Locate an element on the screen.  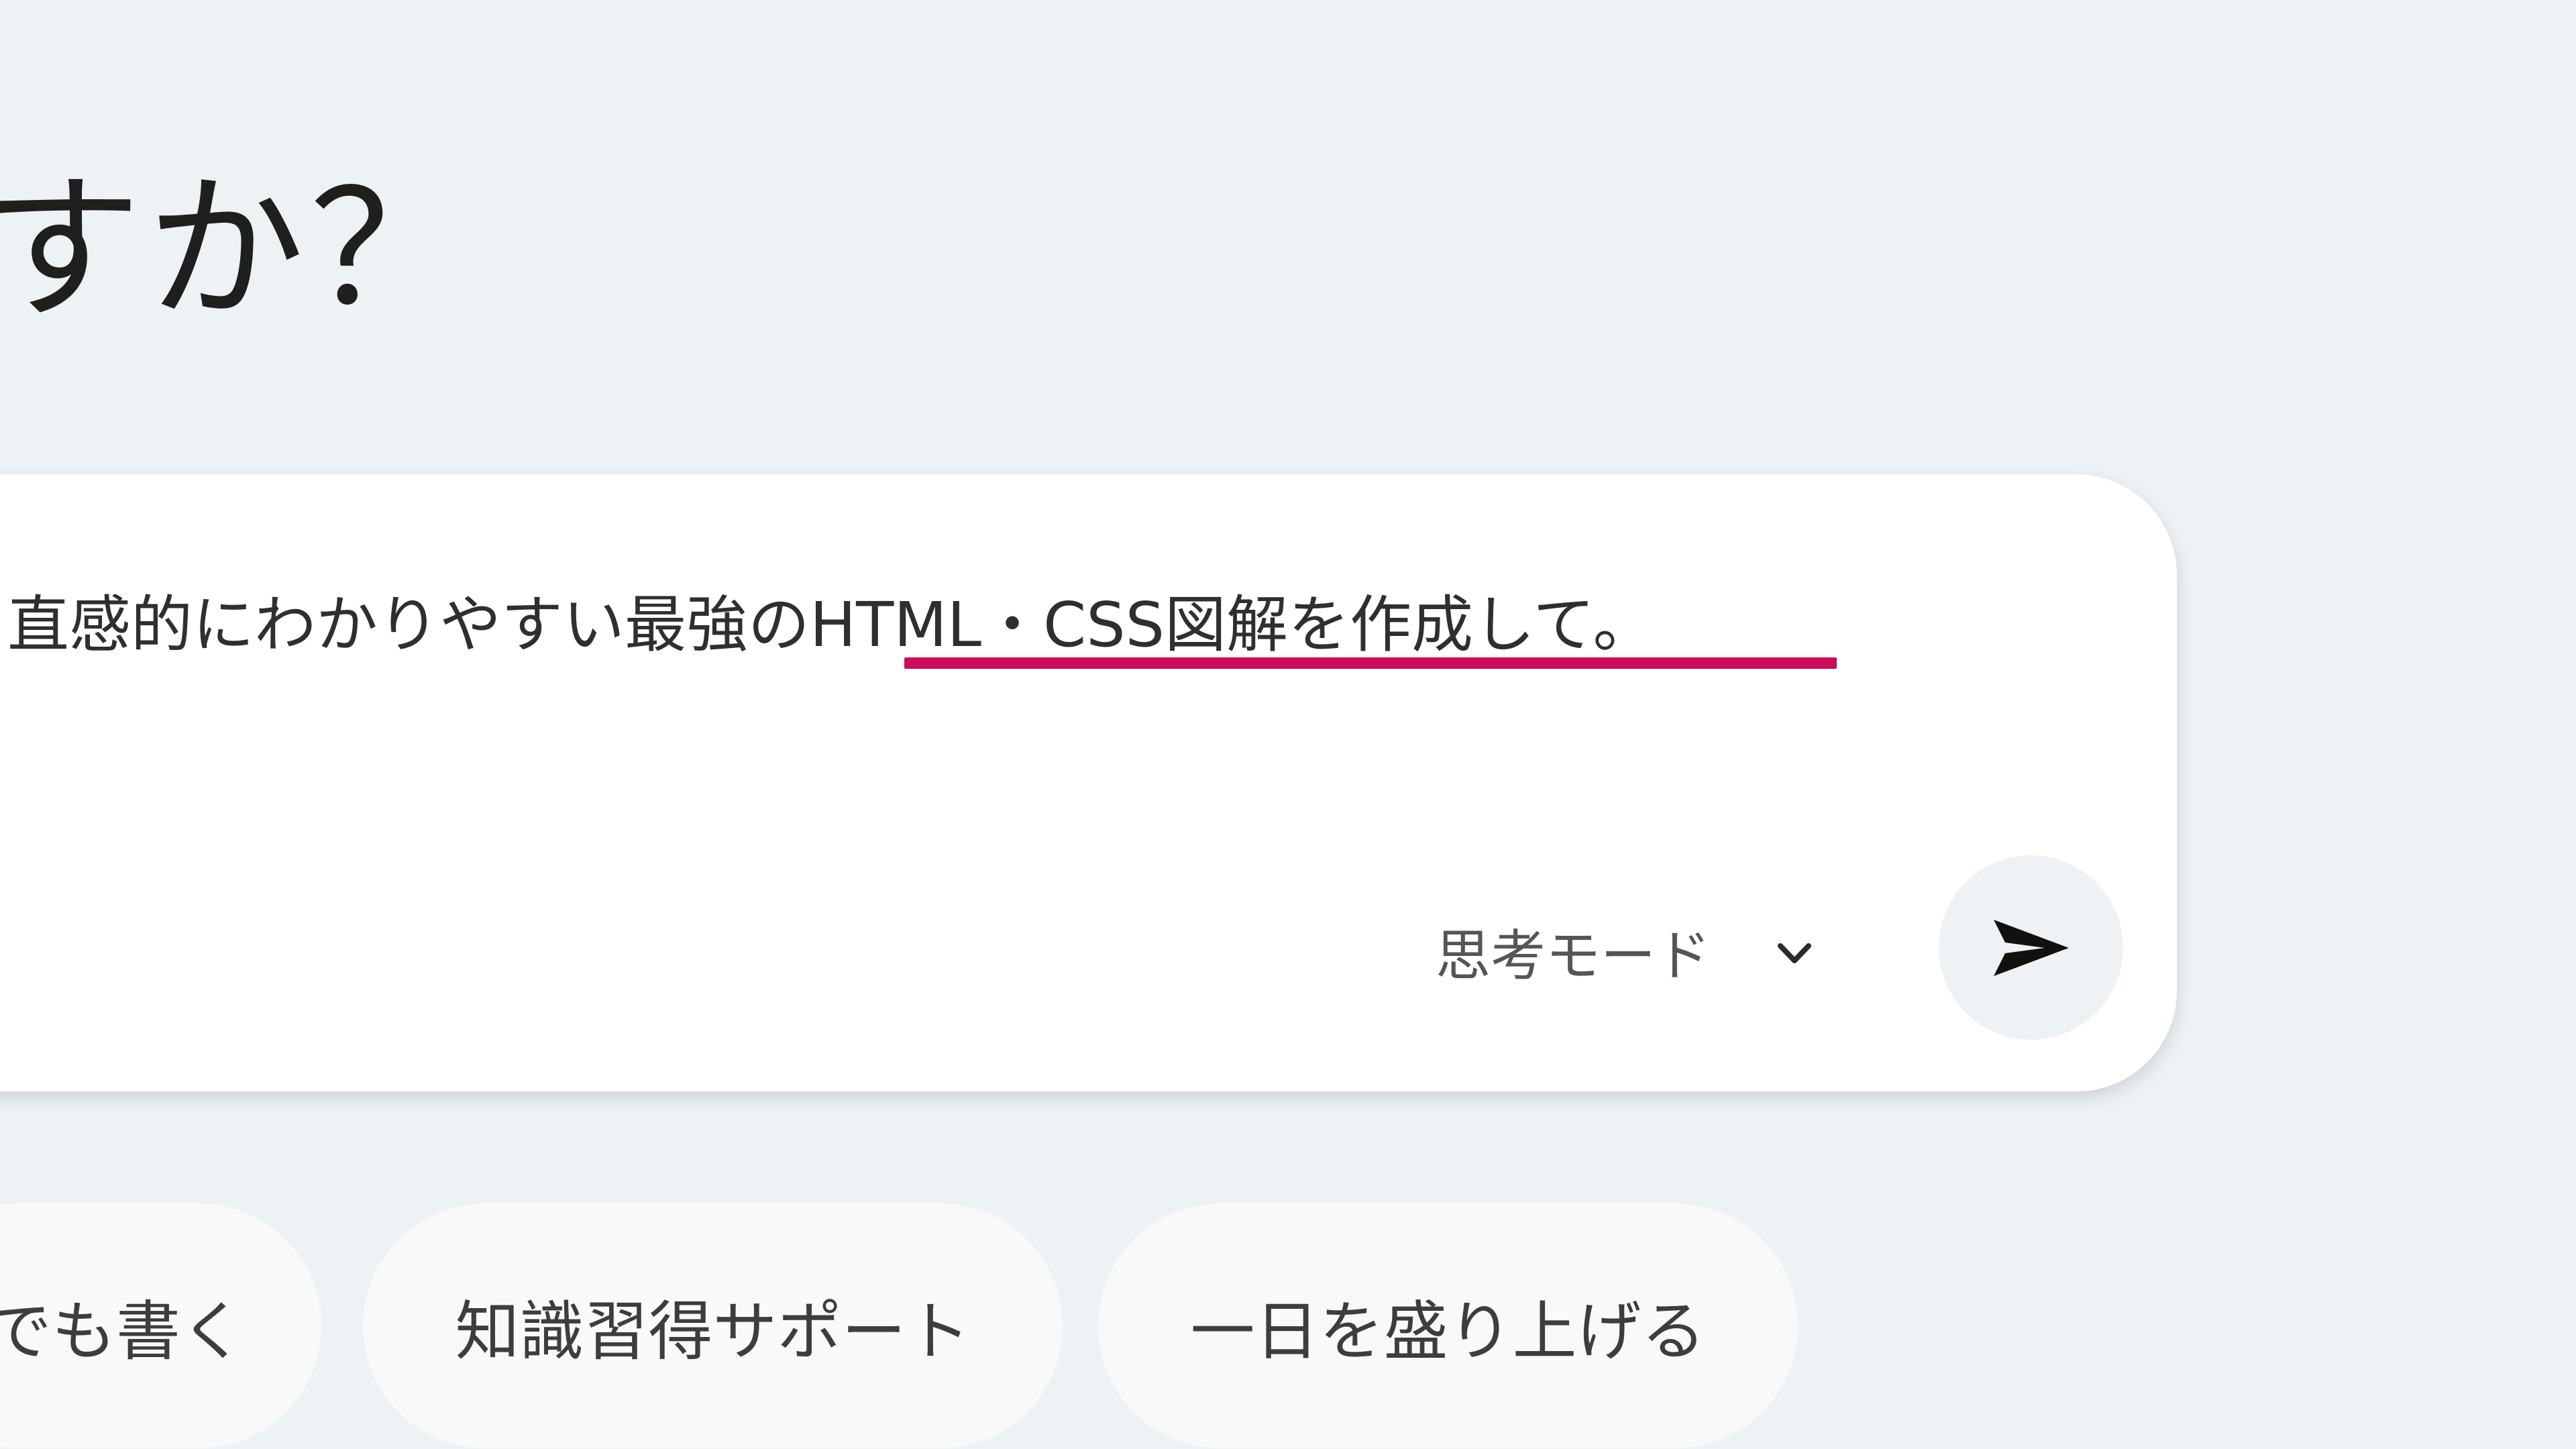
suggestion-label: 一日を盛り上げる is located at coordinates (1448, 1331).